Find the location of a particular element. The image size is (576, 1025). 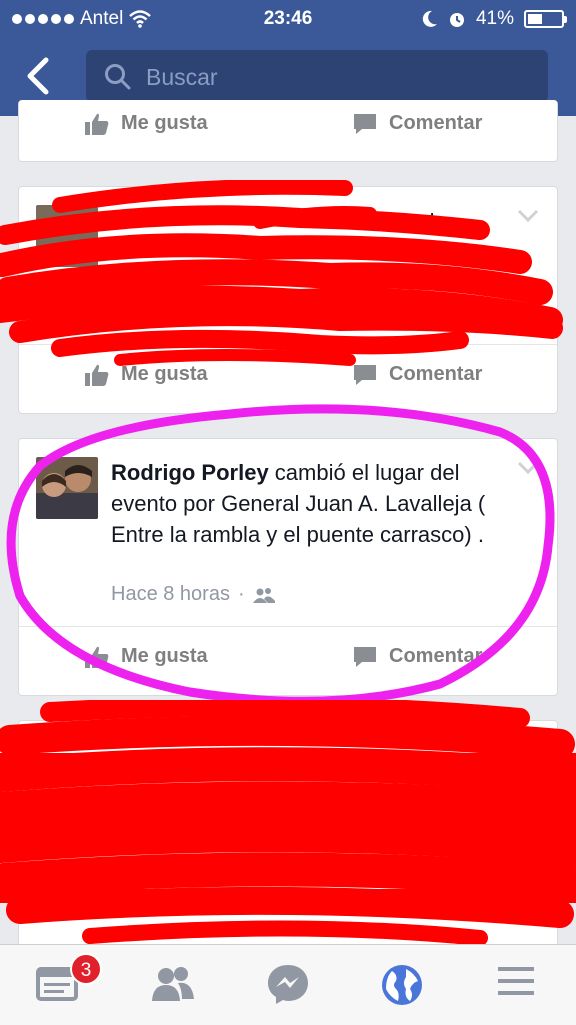

back-arrow-icon is located at coordinates (39, 76).